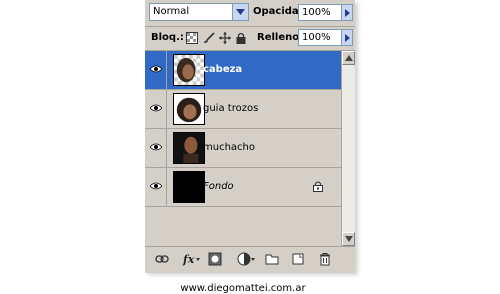 The image size is (500, 294). Describe the element at coordinates (348, 58) in the screenshot. I see `scroll-up-arrow-icon` at that location.